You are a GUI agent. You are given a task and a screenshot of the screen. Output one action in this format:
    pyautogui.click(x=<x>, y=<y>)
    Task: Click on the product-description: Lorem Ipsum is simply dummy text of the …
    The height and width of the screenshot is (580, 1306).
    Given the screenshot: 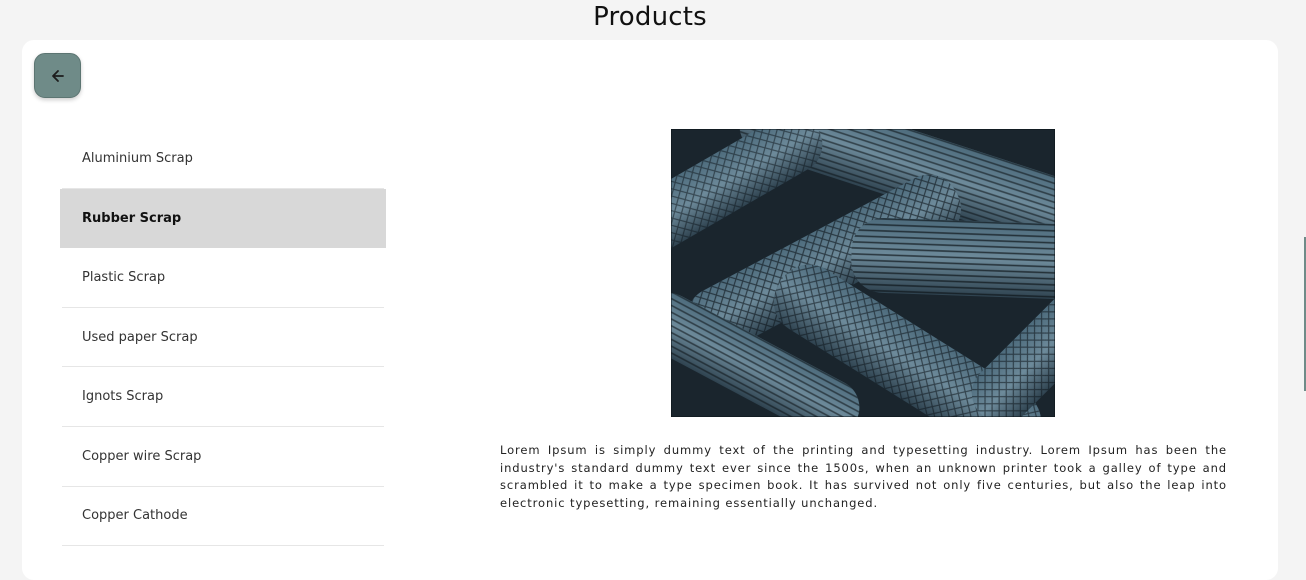 What is the action you would take?
    pyautogui.click(x=863, y=476)
    